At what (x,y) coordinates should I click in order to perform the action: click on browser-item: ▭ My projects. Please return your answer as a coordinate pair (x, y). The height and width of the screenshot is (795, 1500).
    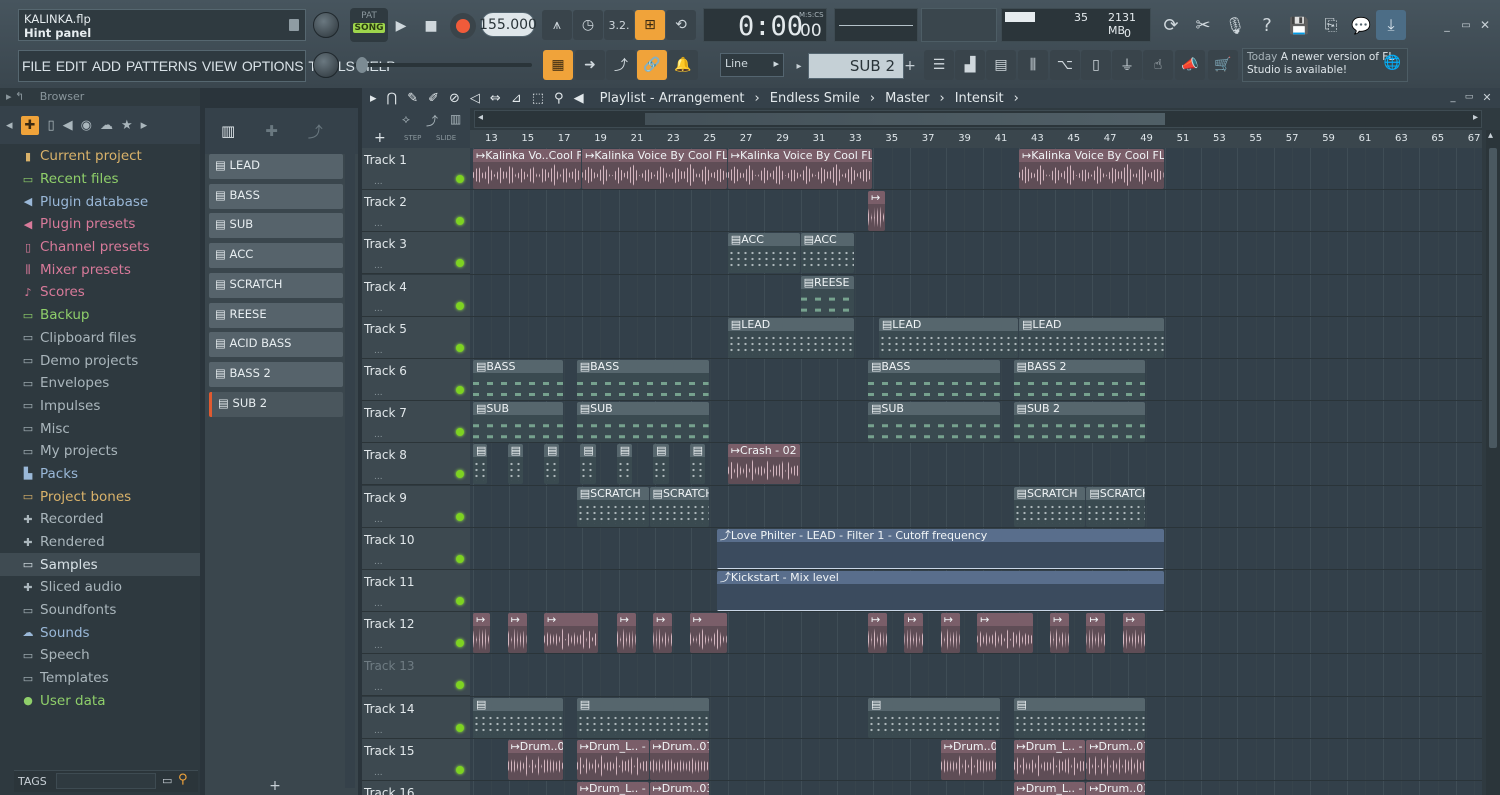
    Looking at the image, I should click on (100, 451).